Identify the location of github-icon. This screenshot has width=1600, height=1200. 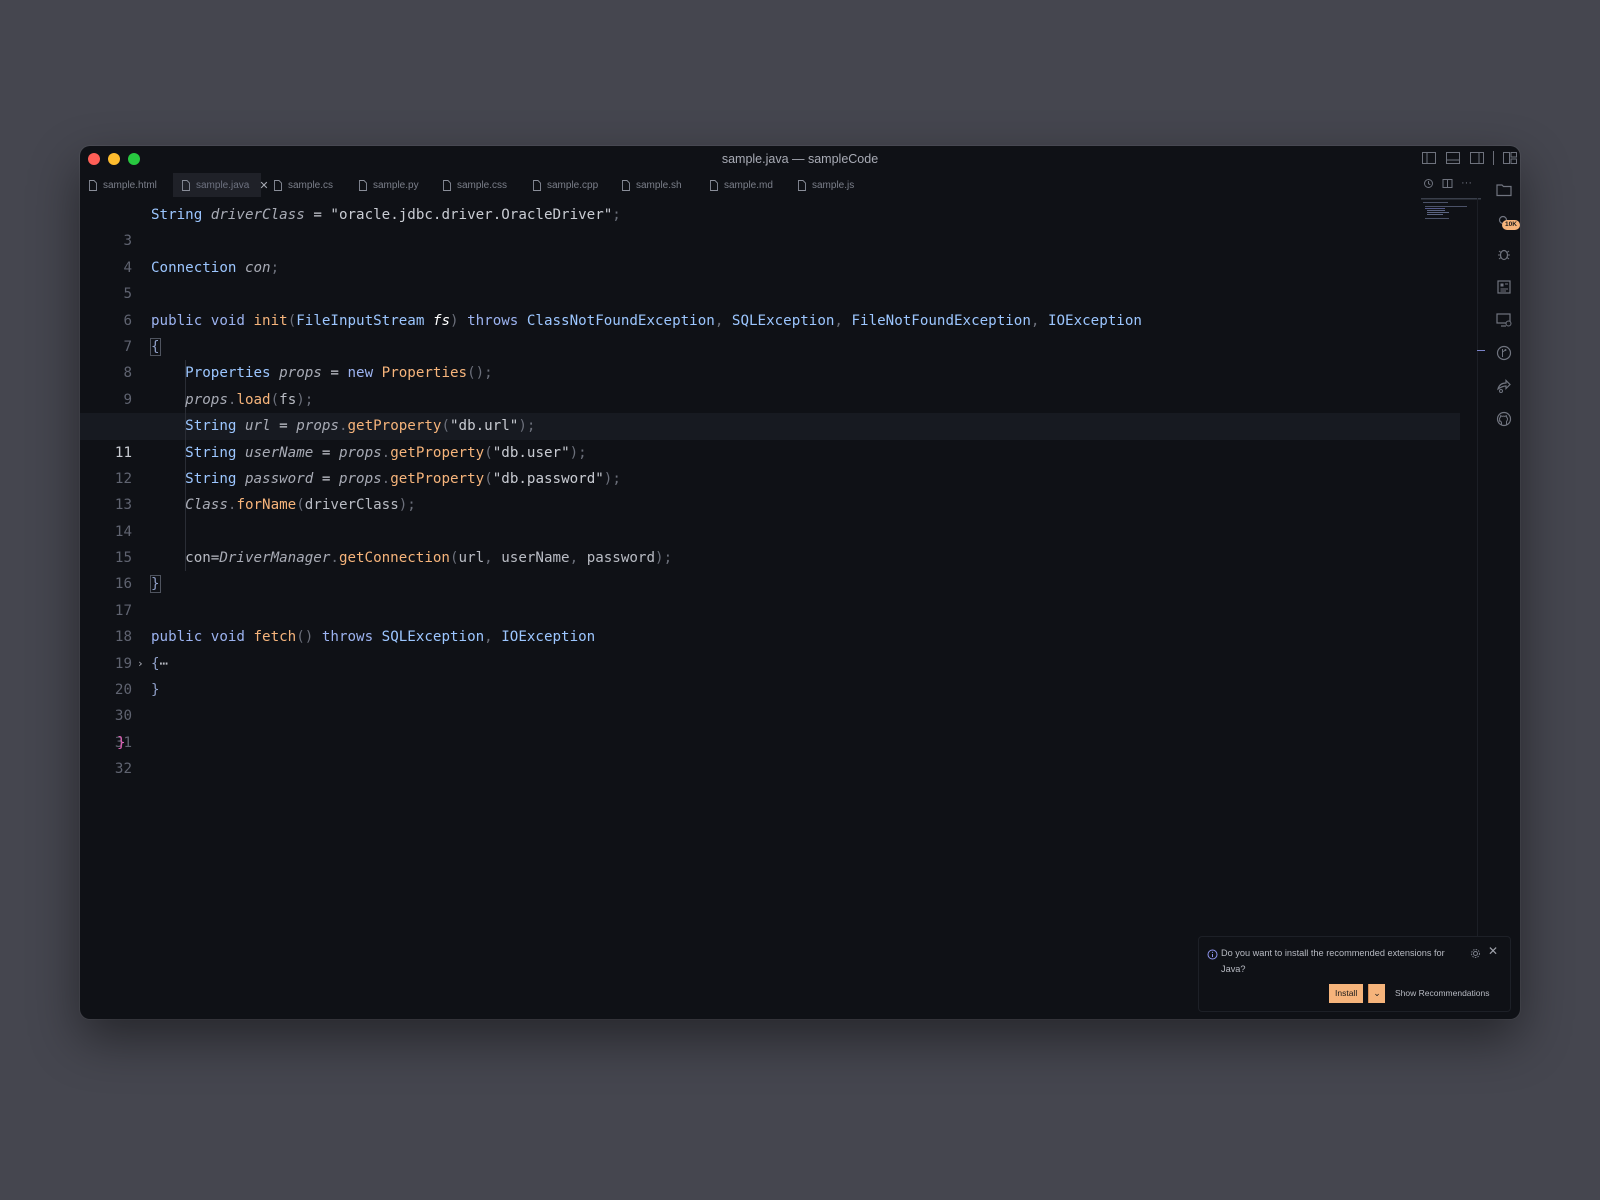
(1504, 419).